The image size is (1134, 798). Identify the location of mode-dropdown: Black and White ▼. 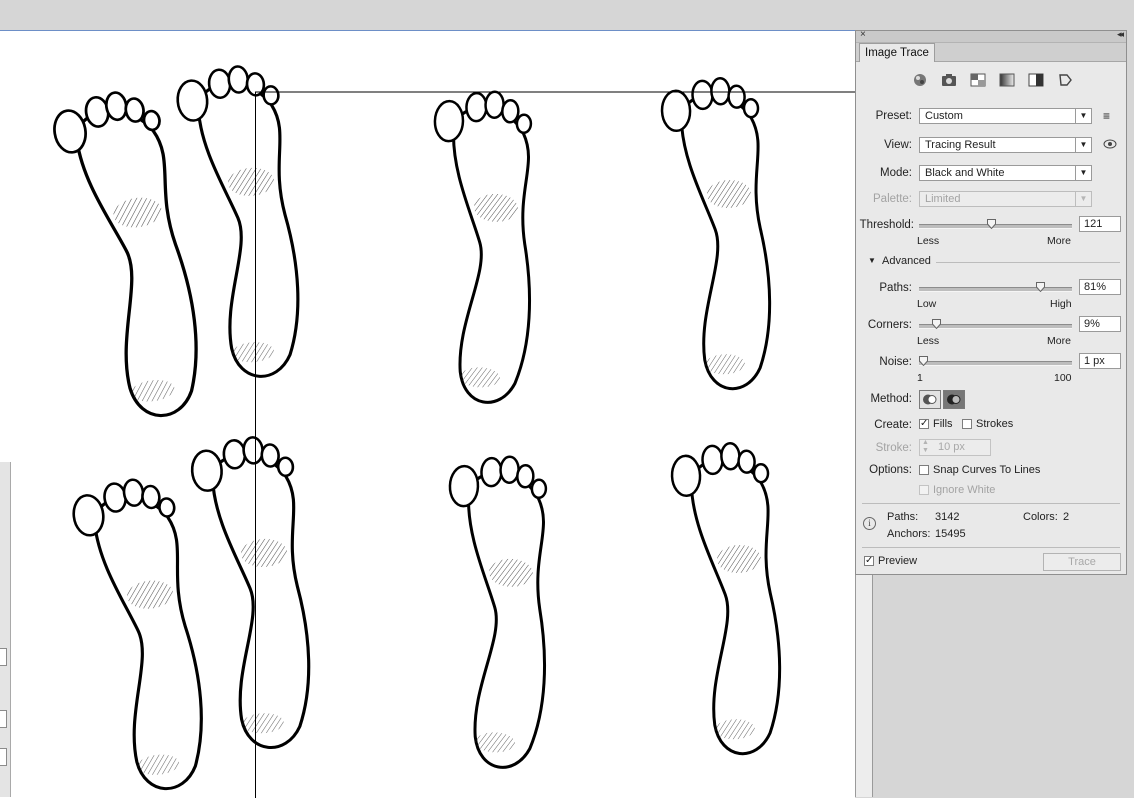
(1005, 173).